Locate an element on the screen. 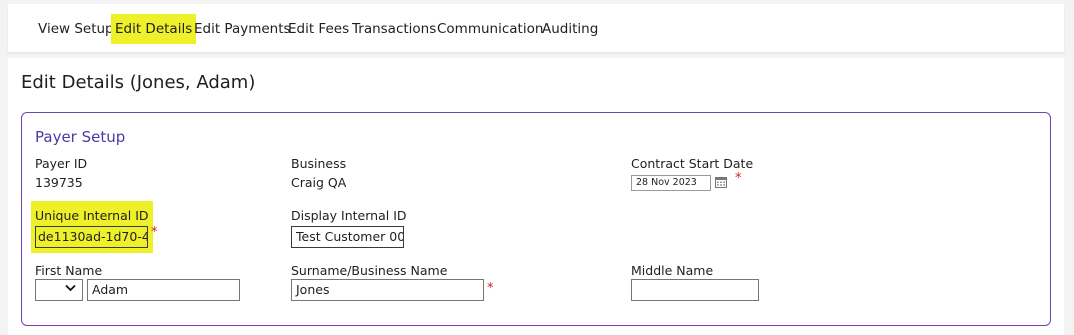 This screenshot has width=1074, height=335. business-label: Business is located at coordinates (319, 163).